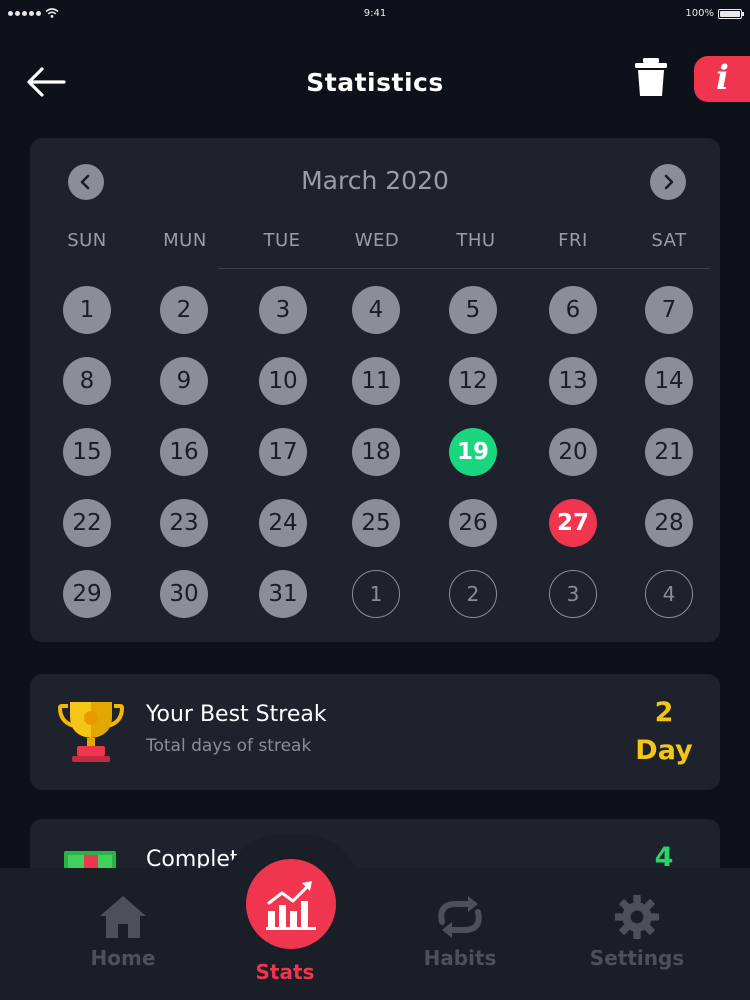  What do you see at coordinates (376, 381) in the screenshot?
I see `calendar-day: 11` at bounding box center [376, 381].